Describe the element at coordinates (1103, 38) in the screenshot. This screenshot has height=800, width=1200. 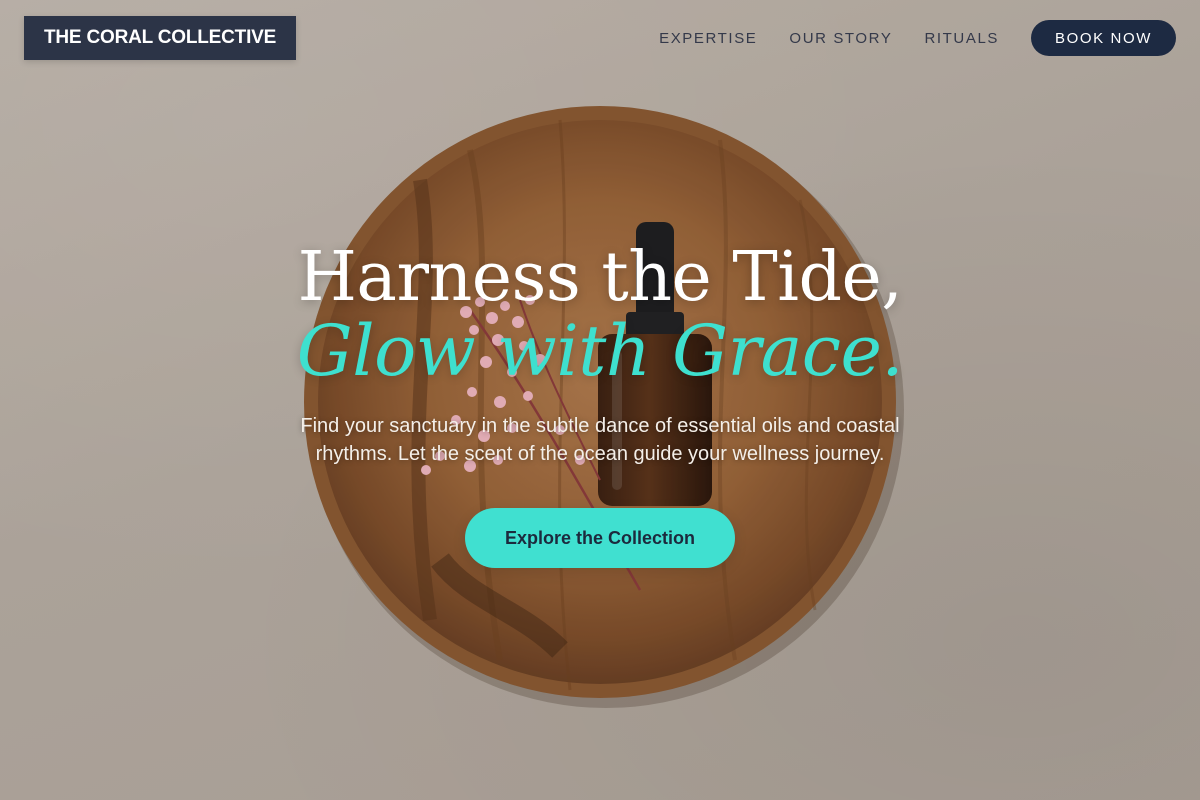
I see `book-now-button: BOOK NOW` at that location.